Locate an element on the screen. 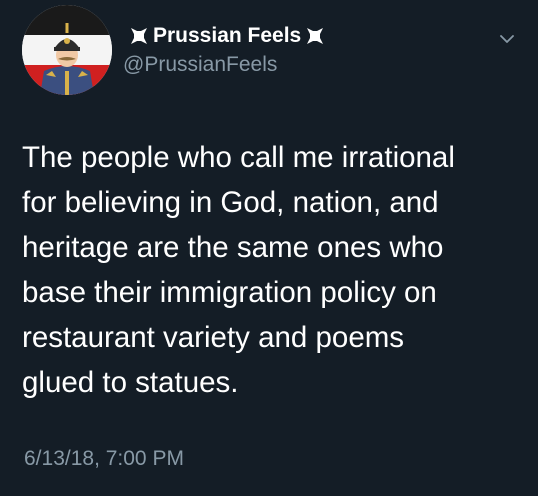  avatar is located at coordinates (67, 50).